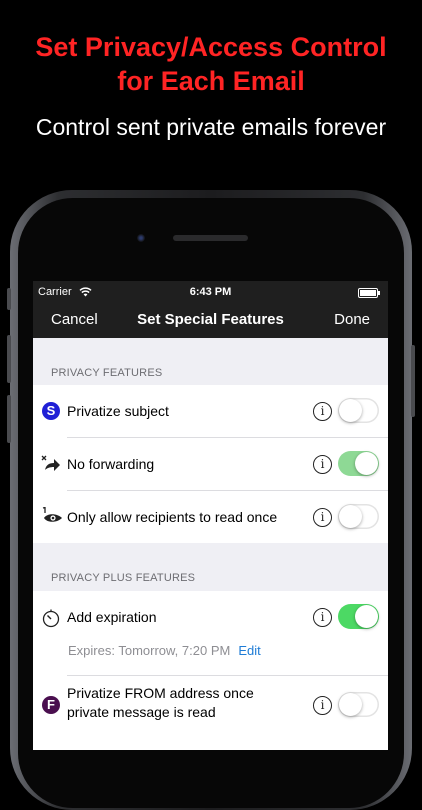  Describe the element at coordinates (249, 650) in the screenshot. I see `edit-expiration-link: Edit` at that location.